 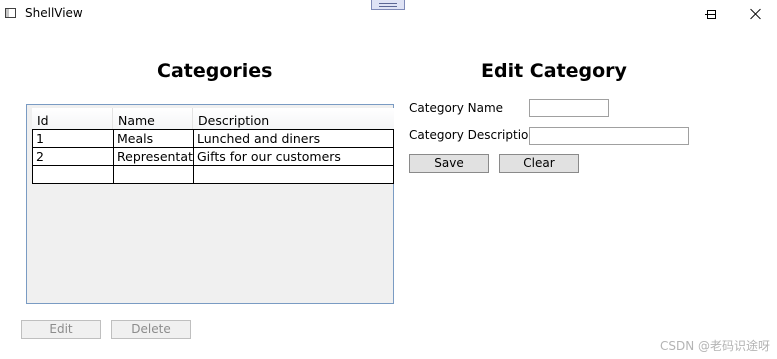 I want to click on window-title: ShellView, so click(x=54, y=13).